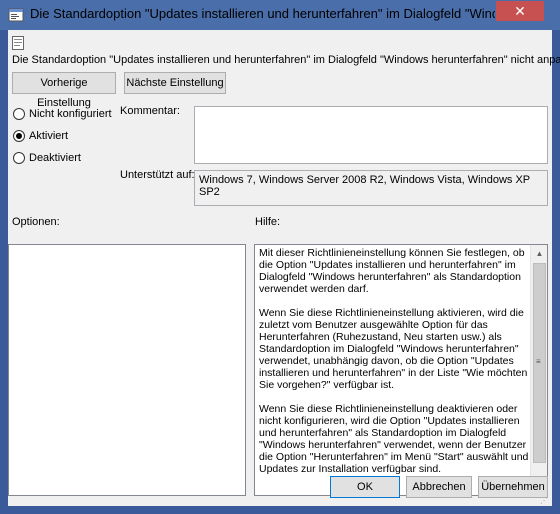 The width and height of the screenshot is (560, 514). Describe the element at coordinates (365, 487) in the screenshot. I see `ok-button: OK` at that location.